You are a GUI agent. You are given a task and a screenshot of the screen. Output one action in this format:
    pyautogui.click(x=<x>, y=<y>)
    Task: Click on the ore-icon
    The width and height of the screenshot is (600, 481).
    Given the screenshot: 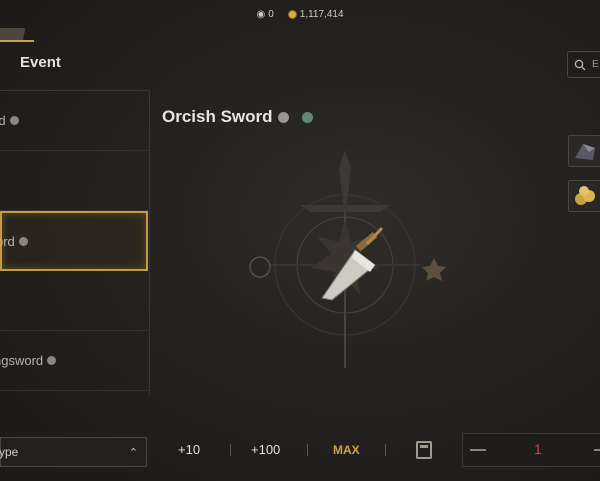 What is the action you would take?
    pyautogui.click(x=585, y=152)
    